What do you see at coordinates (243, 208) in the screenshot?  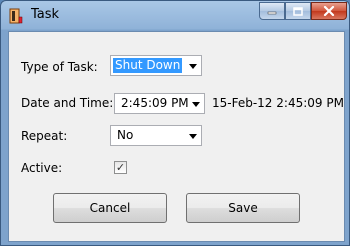 I see `save-button: Save` at bounding box center [243, 208].